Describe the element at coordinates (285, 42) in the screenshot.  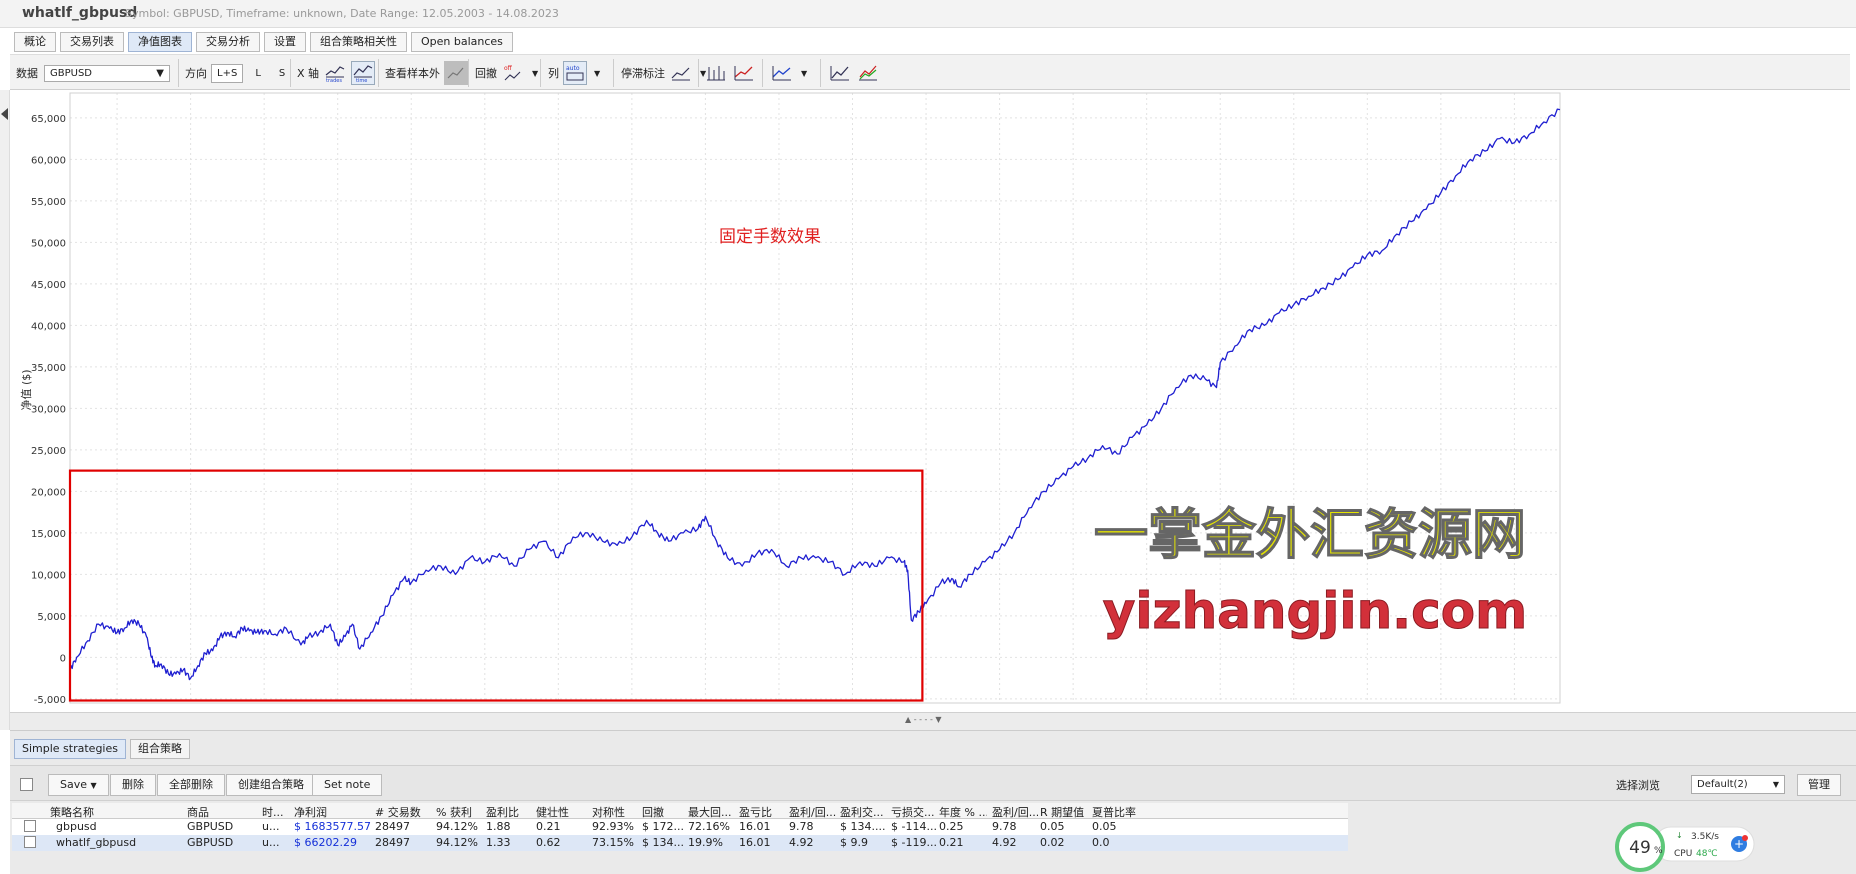
I see `tab-settings: 设置` at that location.